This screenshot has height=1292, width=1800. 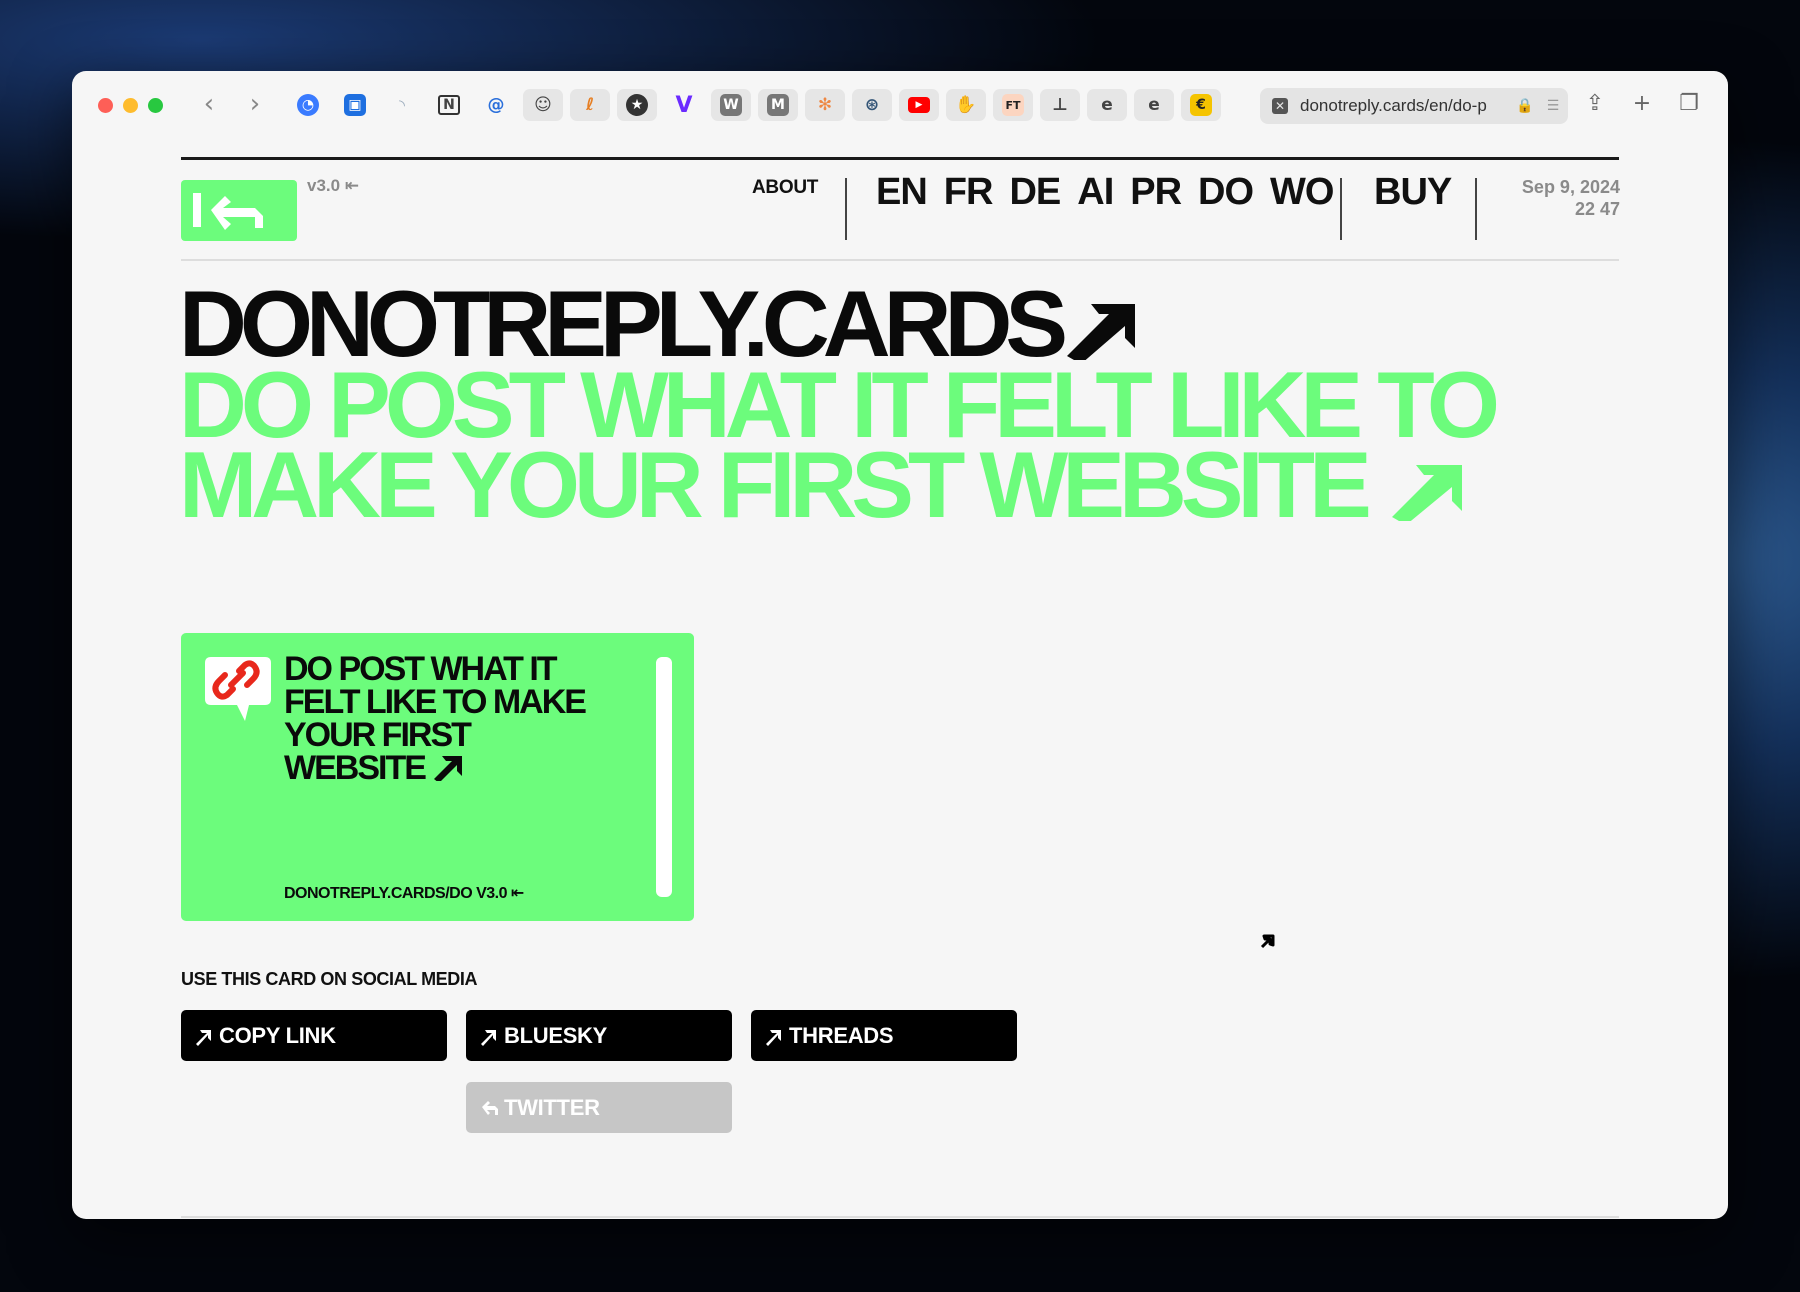 I want to click on ft-logo-icon: FT, so click(x=1013, y=105).